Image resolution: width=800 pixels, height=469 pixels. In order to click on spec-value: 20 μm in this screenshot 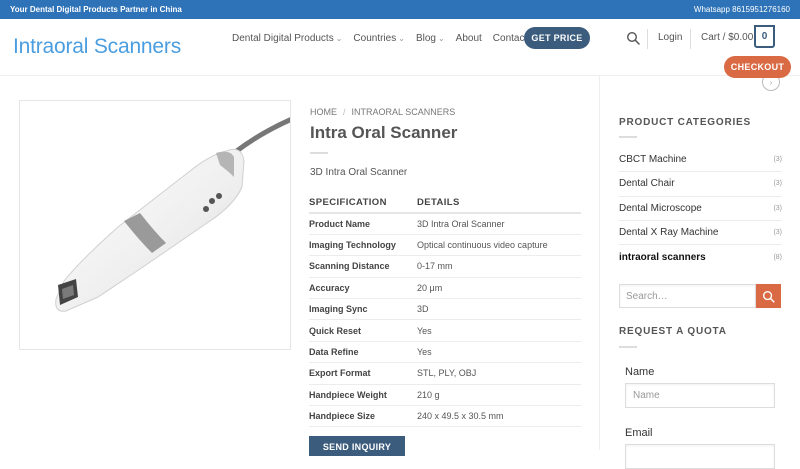, I will do `click(499, 288)`.